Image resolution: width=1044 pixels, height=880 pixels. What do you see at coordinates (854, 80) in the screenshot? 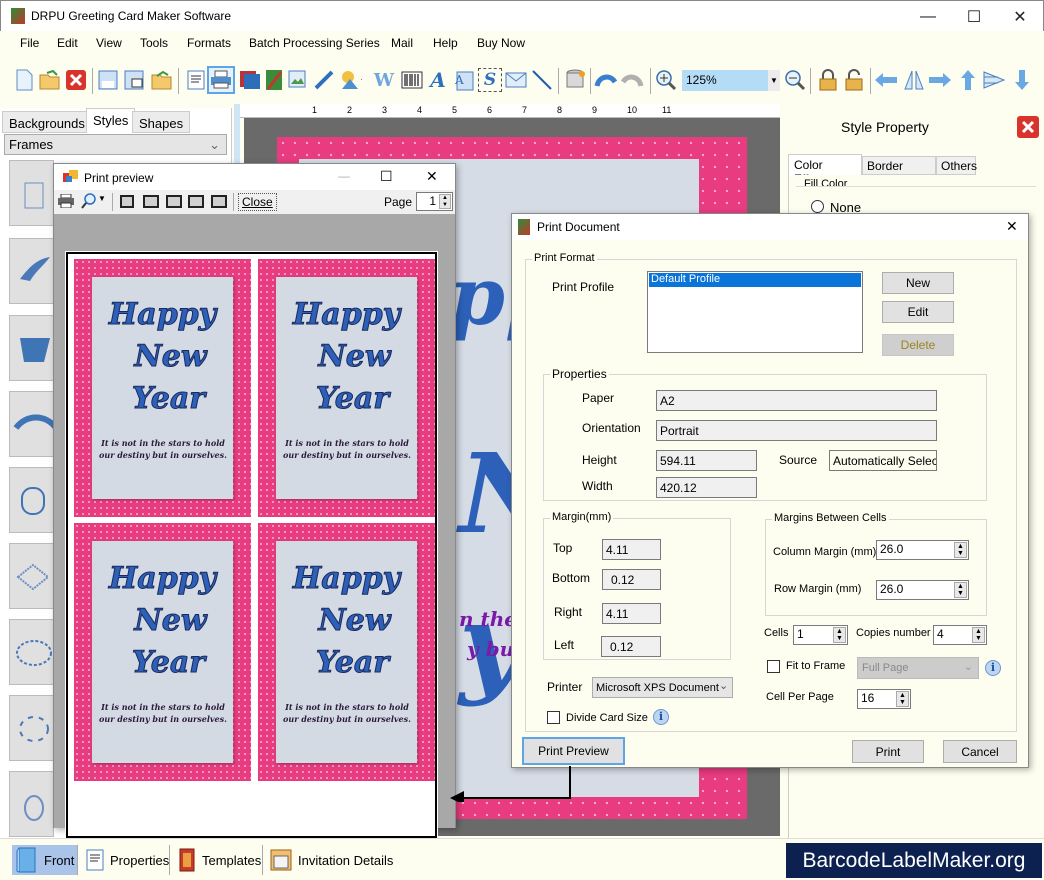
I see `unlock-icon` at bounding box center [854, 80].